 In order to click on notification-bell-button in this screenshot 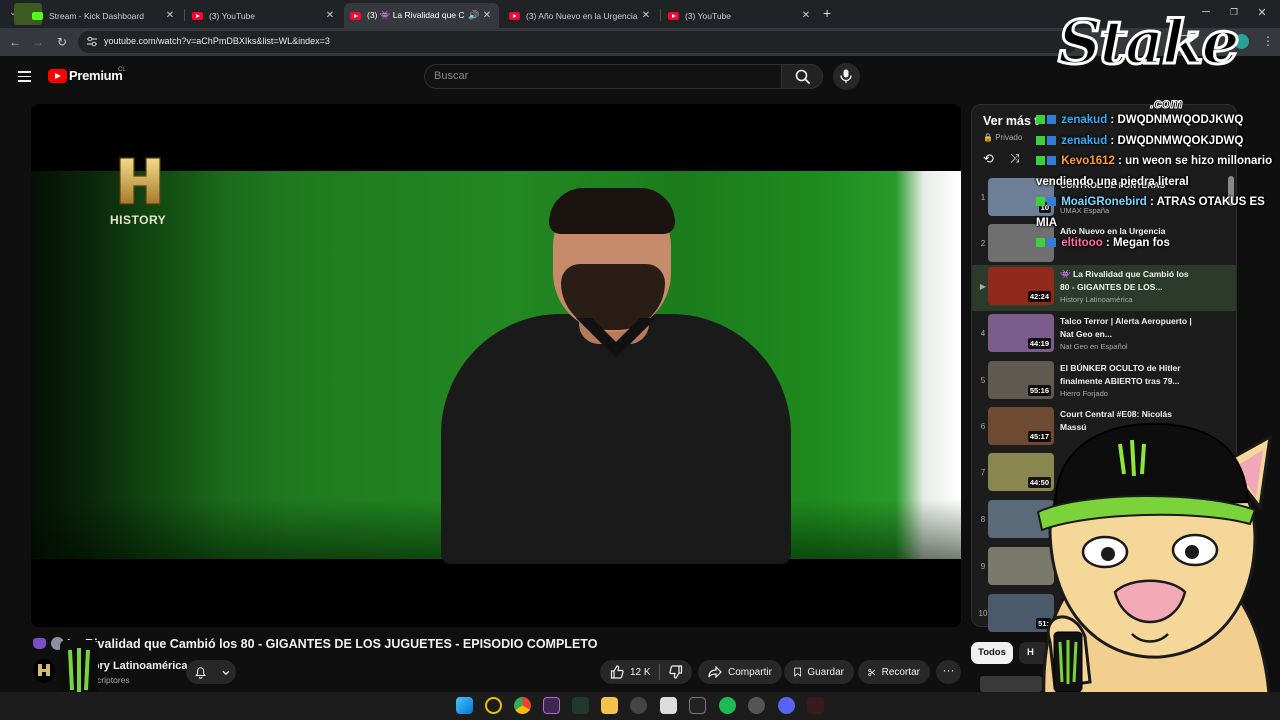, I will do `click(211, 672)`.